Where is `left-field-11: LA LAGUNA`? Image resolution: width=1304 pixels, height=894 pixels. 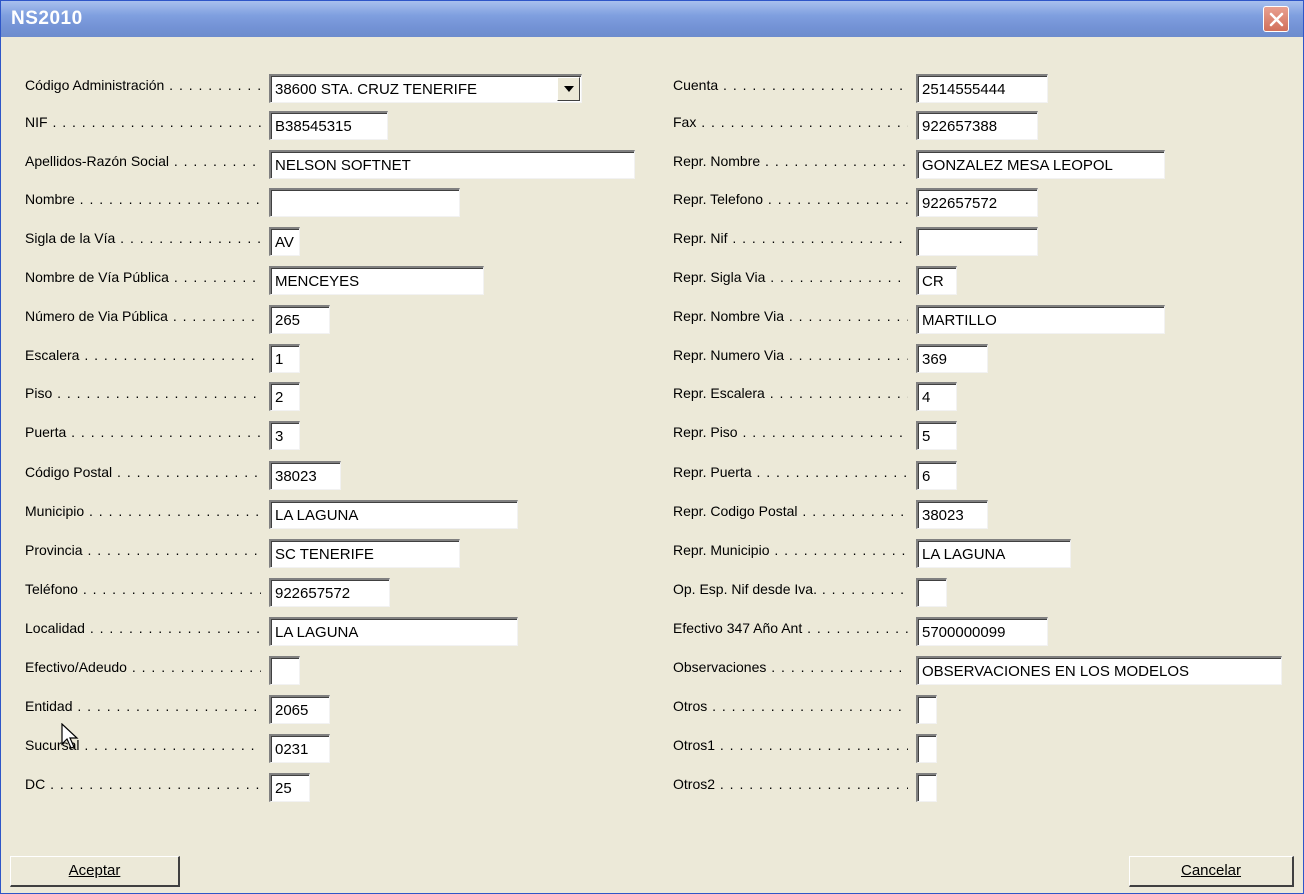
left-field-11: LA LAGUNA is located at coordinates (393, 514).